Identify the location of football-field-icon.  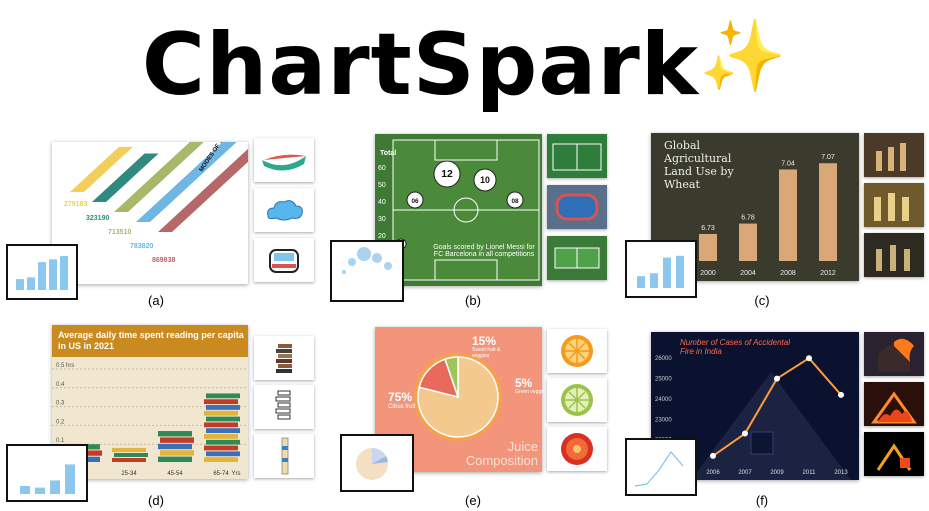
(577, 258).